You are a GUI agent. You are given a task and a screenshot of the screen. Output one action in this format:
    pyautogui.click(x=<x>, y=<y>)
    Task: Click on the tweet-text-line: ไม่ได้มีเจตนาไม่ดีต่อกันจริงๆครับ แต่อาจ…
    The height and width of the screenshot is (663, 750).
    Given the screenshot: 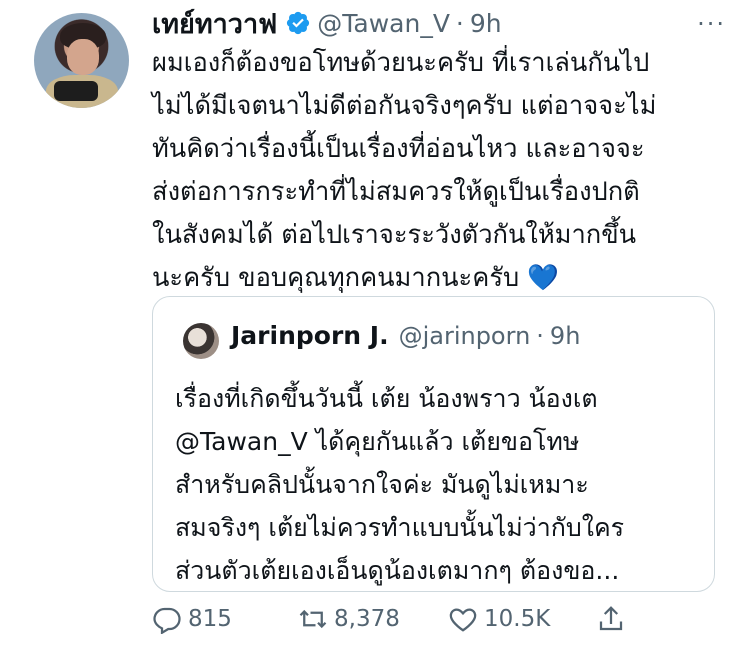 What is the action you would take?
    pyautogui.click(x=404, y=106)
    